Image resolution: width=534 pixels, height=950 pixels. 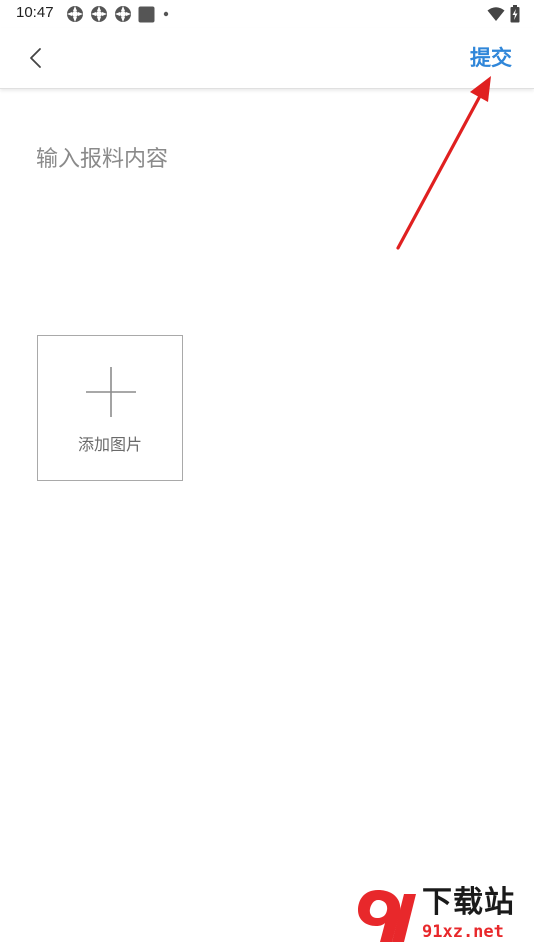 What do you see at coordinates (468, 902) in the screenshot?
I see `watermark-title: 下载站` at bounding box center [468, 902].